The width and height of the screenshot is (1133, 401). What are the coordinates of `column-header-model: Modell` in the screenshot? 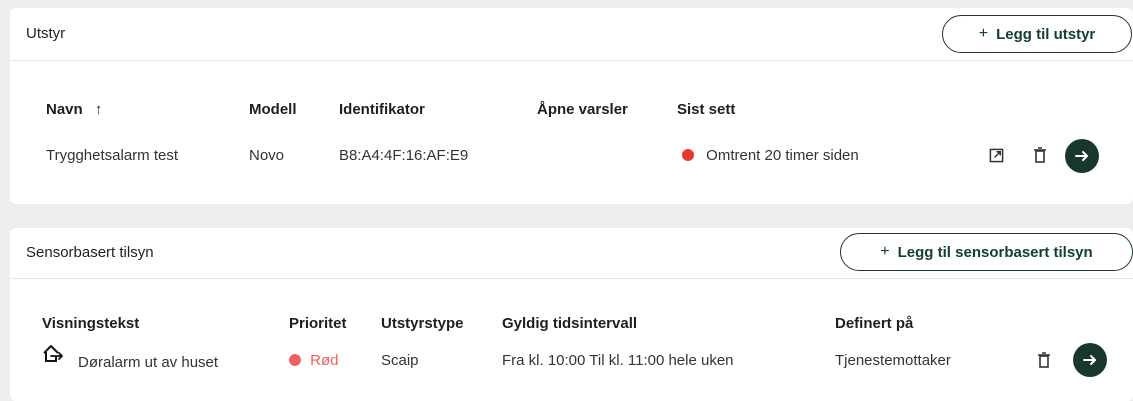 It's located at (273, 109).